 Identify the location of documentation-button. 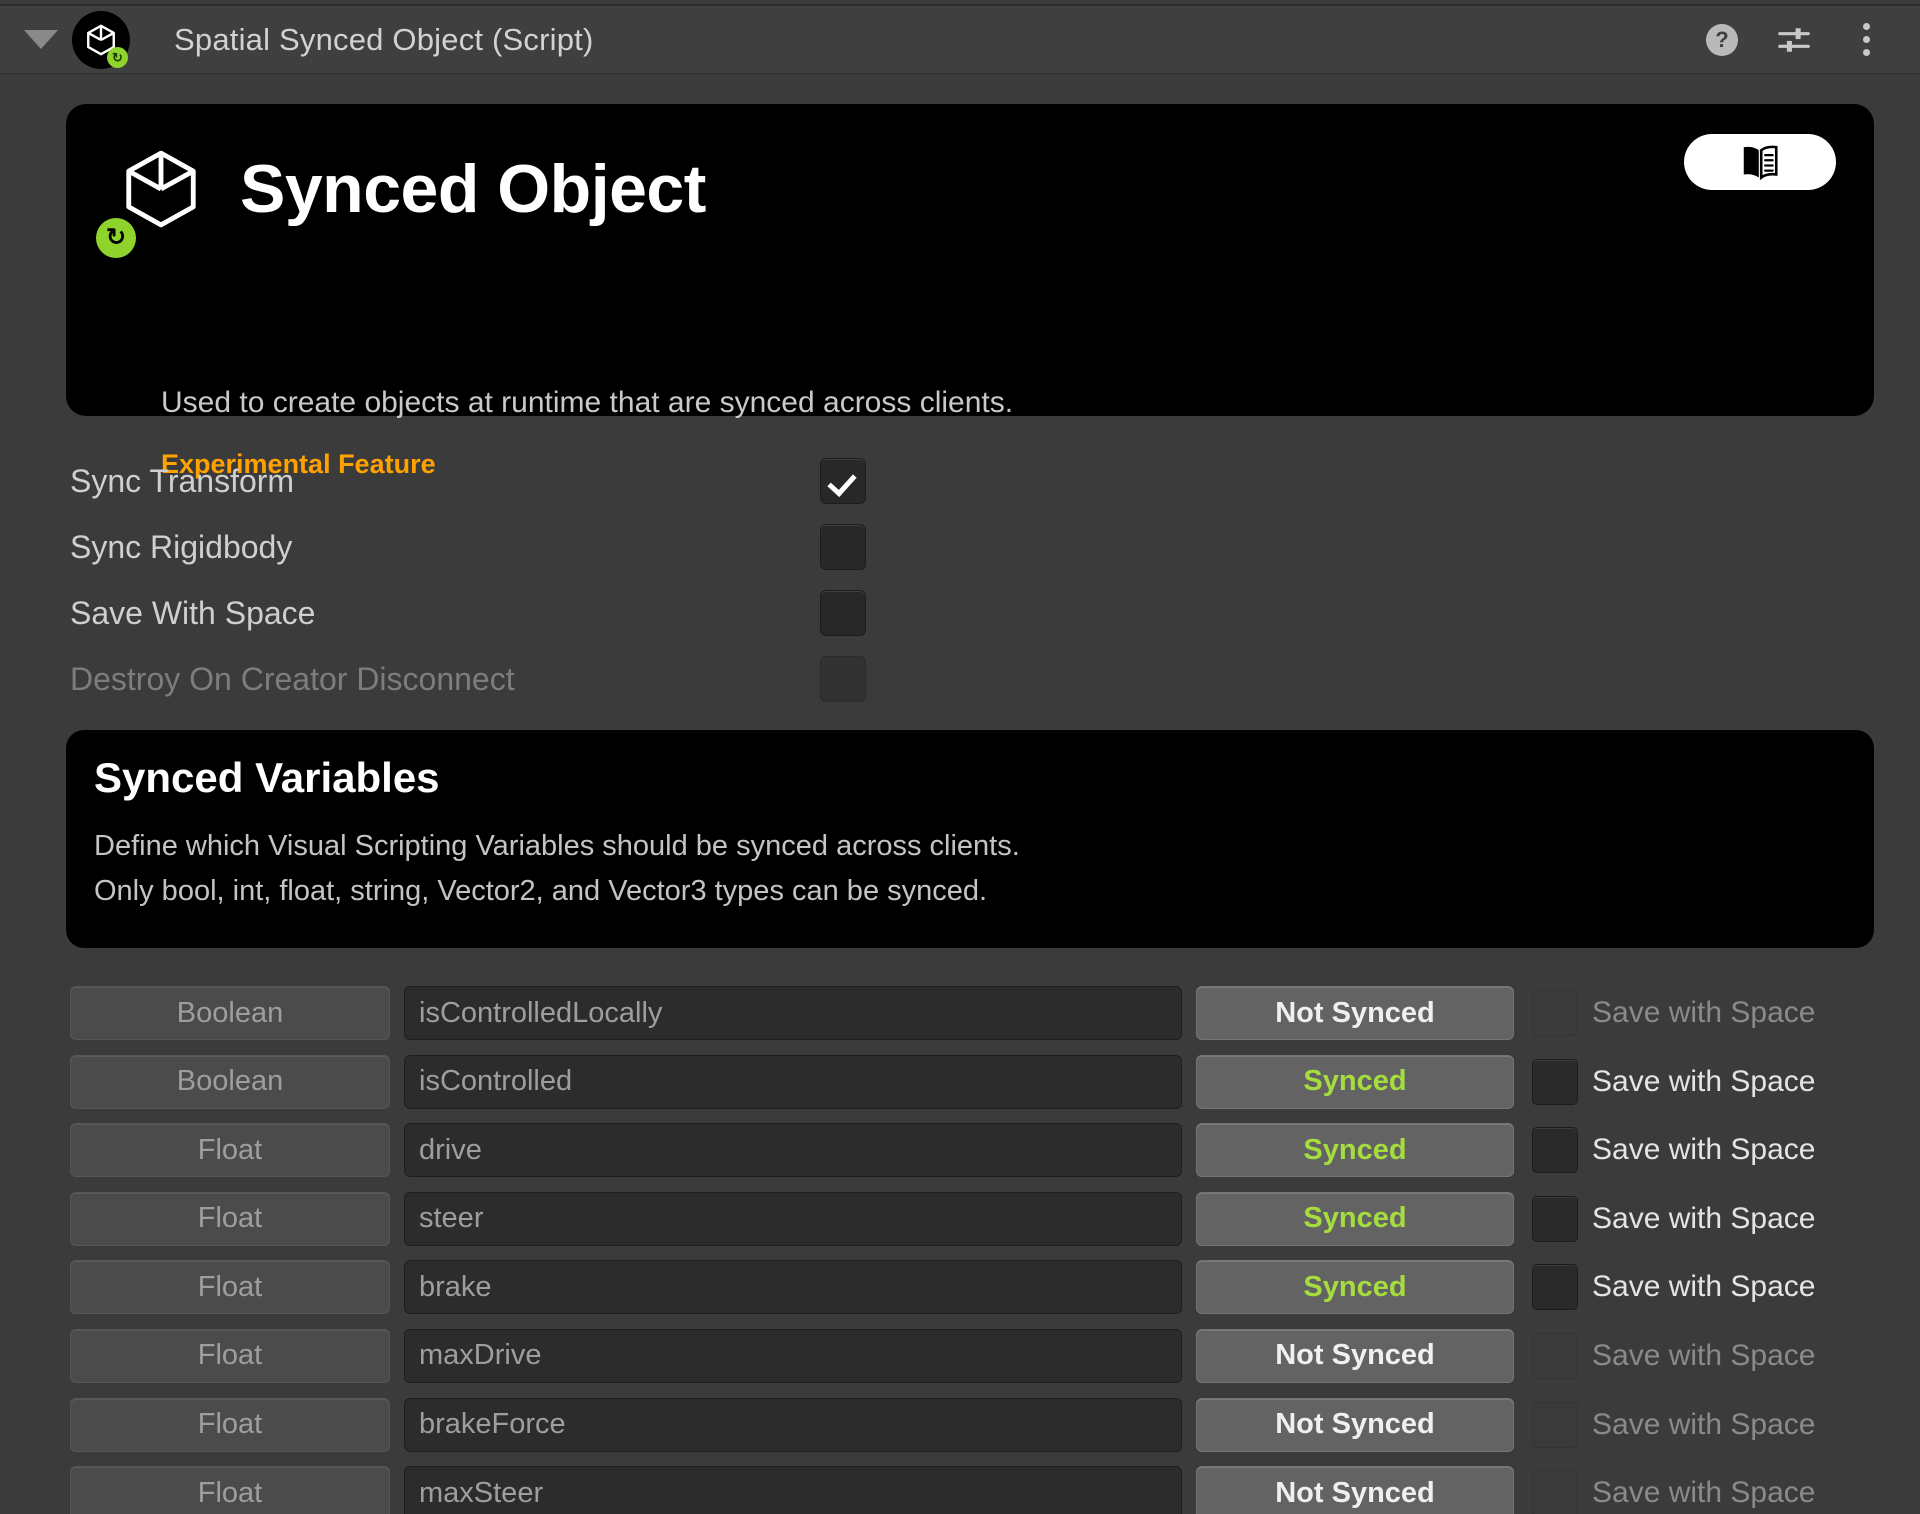
(1760, 162).